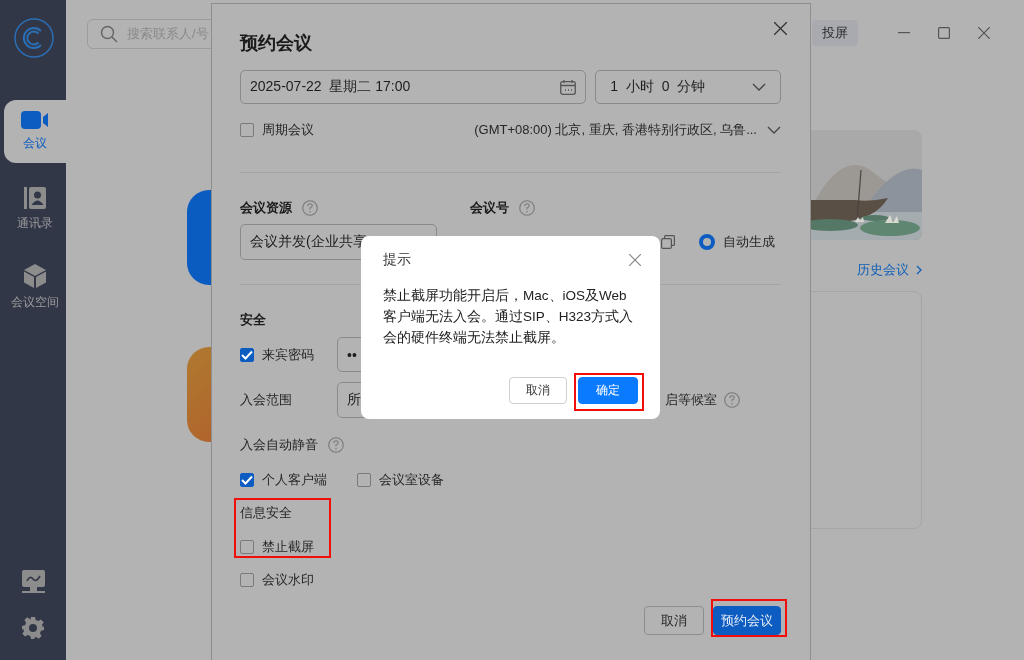 This screenshot has height=660, width=1024. Describe the element at coordinates (34, 38) in the screenshot. I see `logo-icon` at that location.